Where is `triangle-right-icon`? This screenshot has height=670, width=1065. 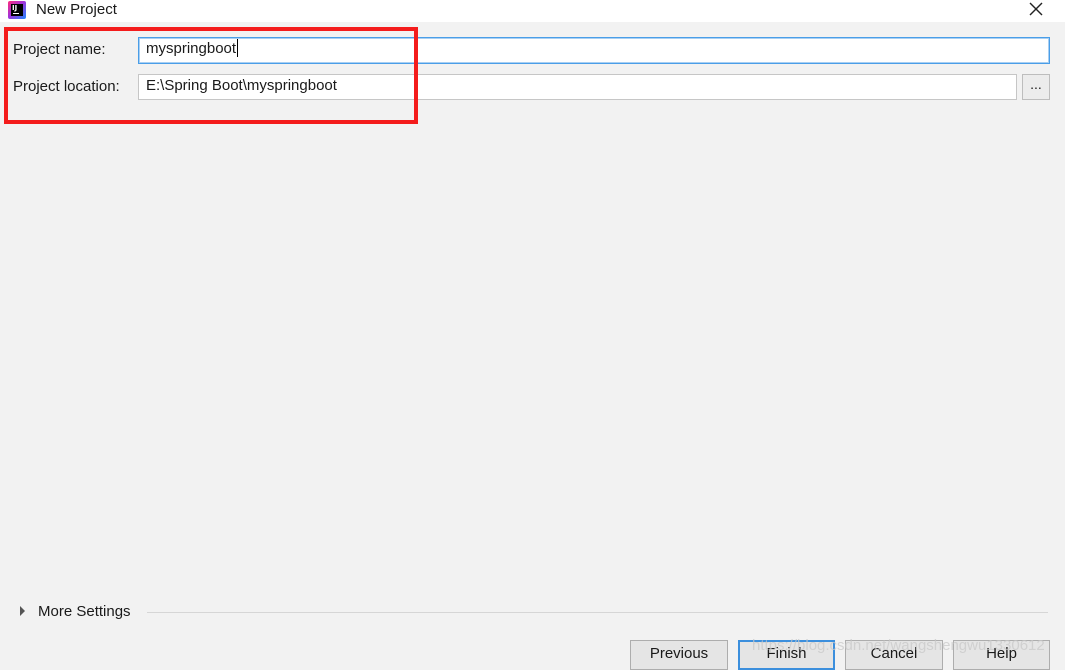 triangle-right-icon is located at coordinates (22, 611).